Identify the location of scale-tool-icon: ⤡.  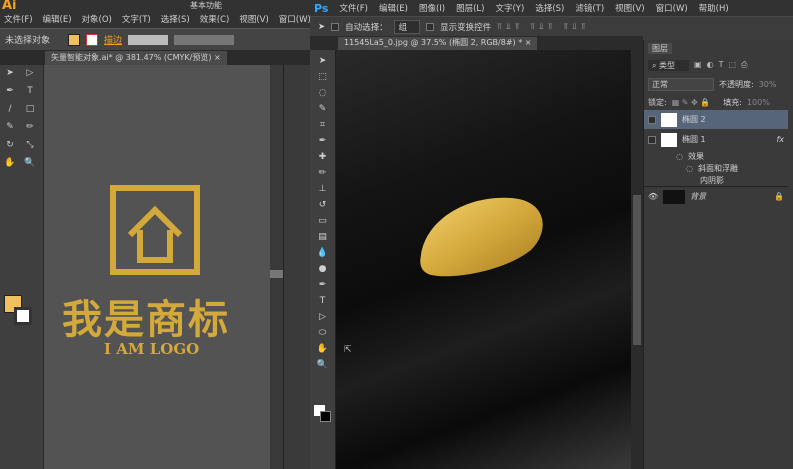
(30, 146).